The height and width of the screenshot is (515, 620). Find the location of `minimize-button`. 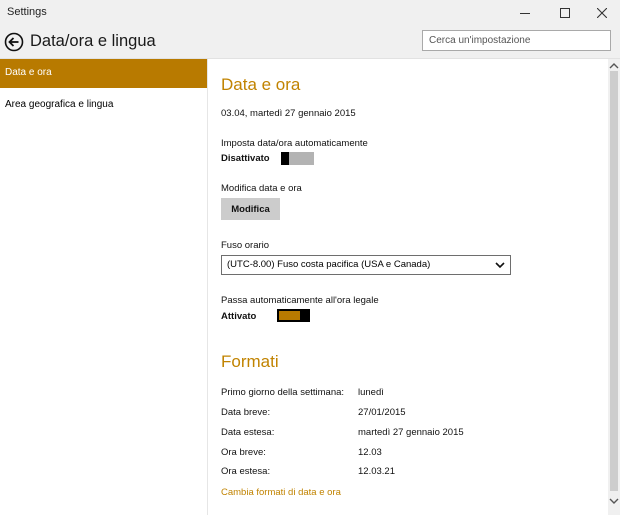

minimize-button is located at coordinates (525, 12).